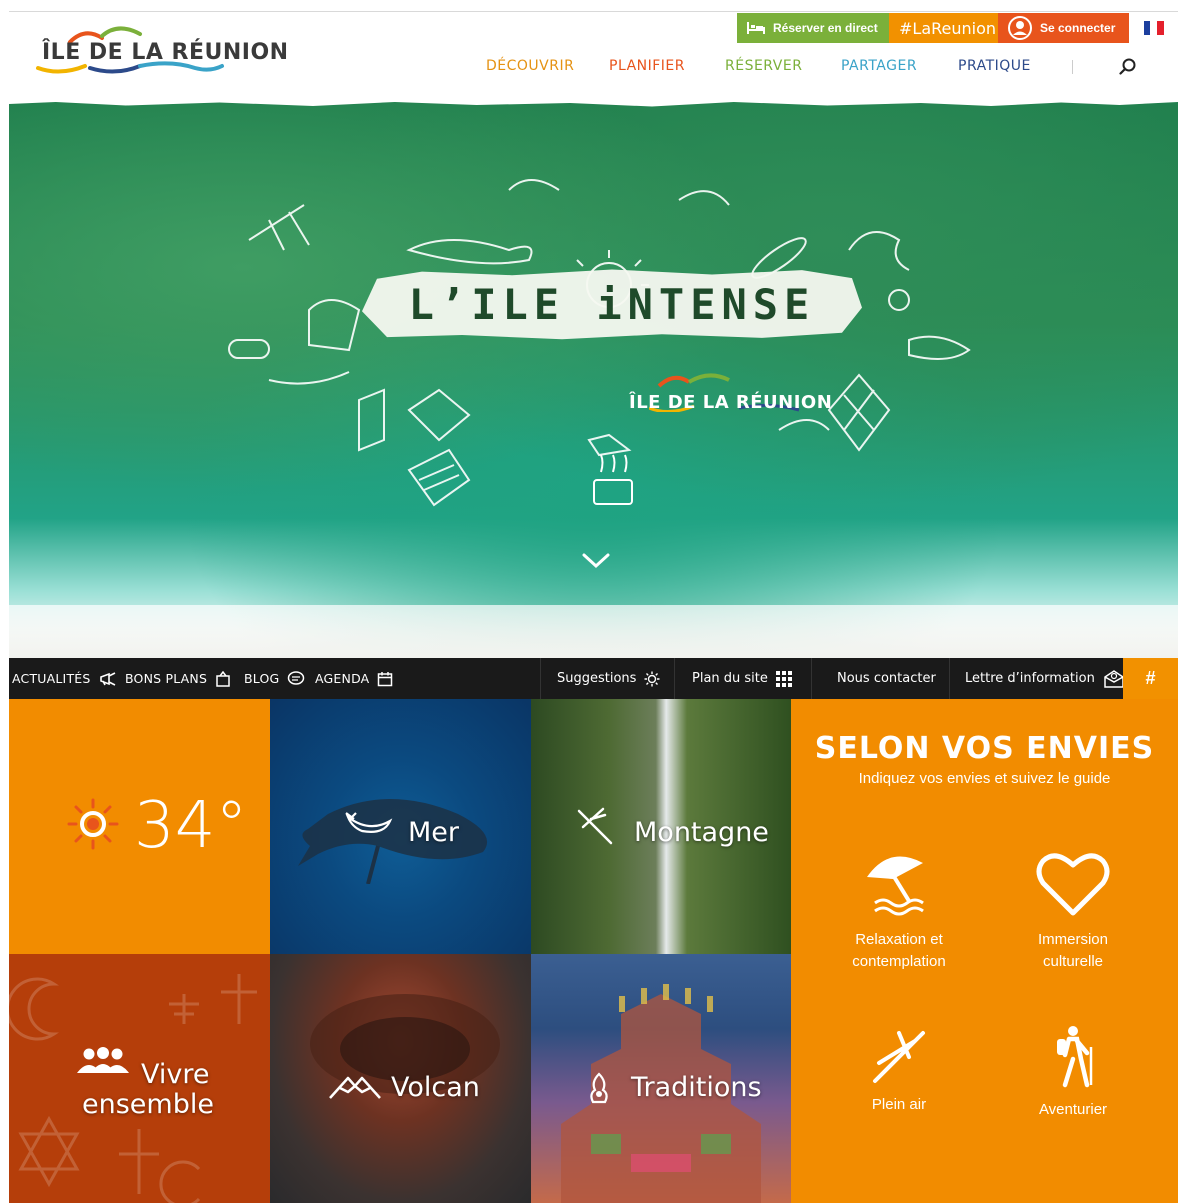 This screenshot has width=1178, height=1203. What do you see at coordinates (1073, 1109) in the screenshot?
I see `envie-aventurier-line1: Aventurier` at bounding box center [1073, 1109].